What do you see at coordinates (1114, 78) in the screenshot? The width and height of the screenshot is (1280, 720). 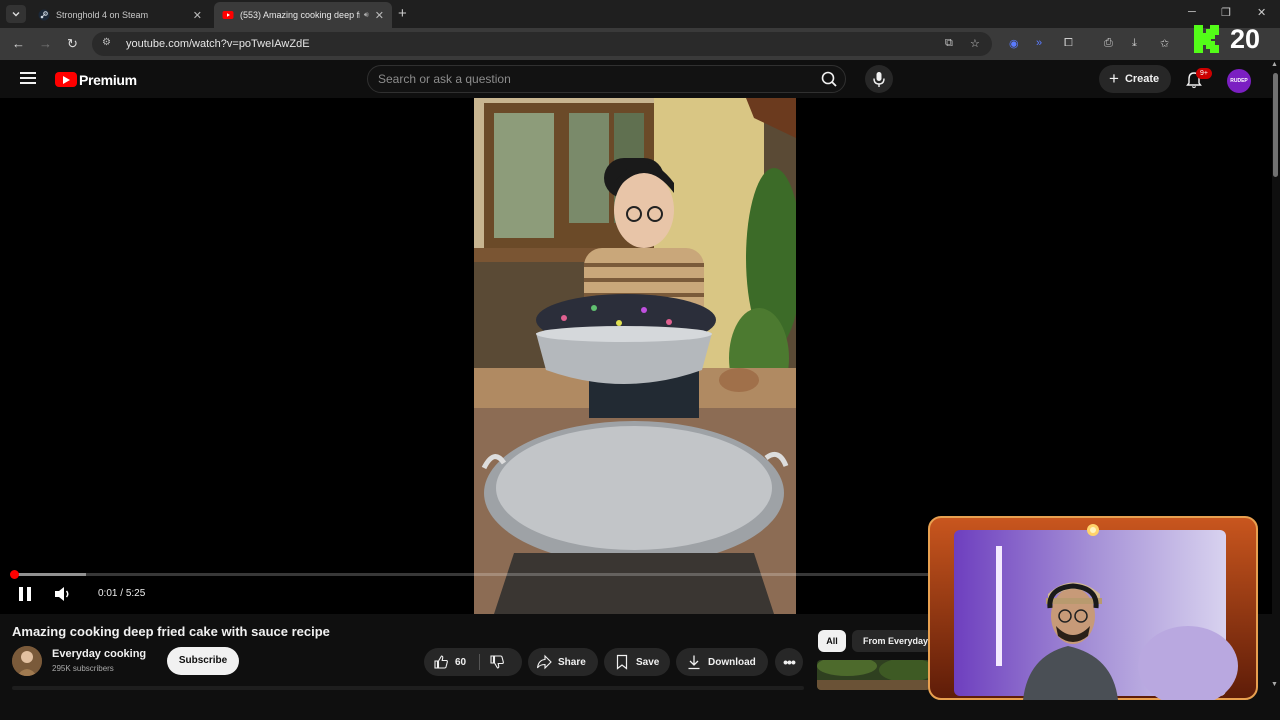 I see `plus-icon: +` at bounding box center [1114, 78].